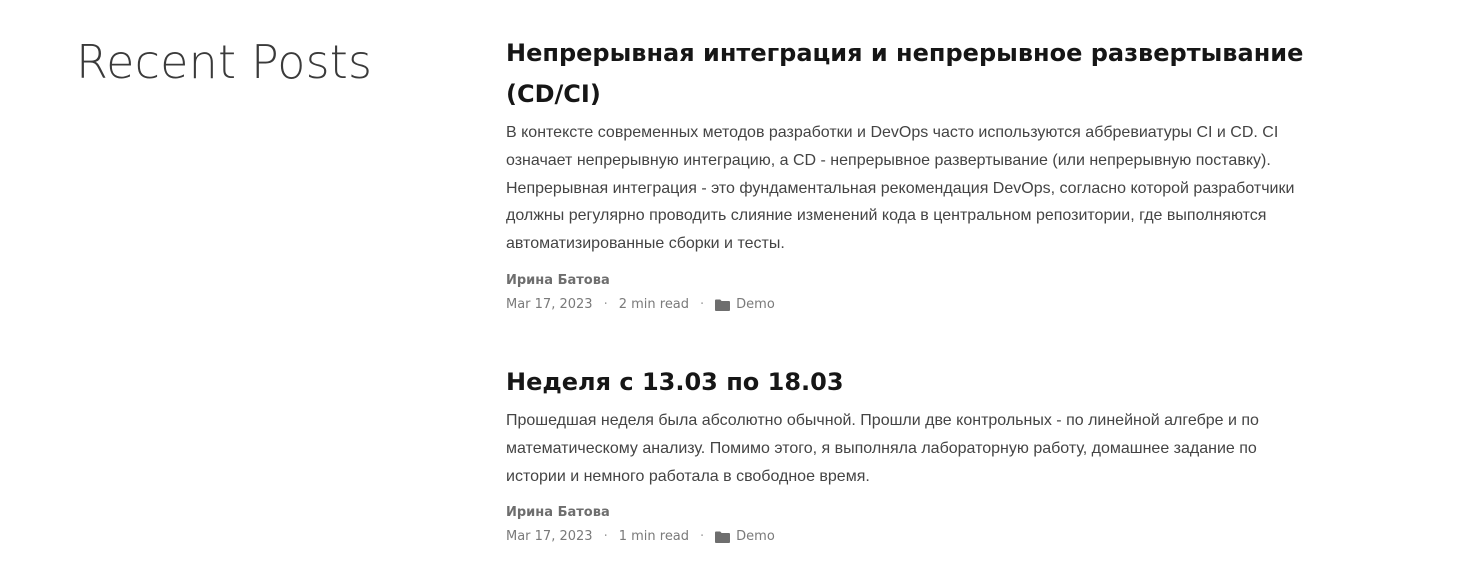 The image size is (1475, 570). What do you see at coordinates (654, 537) in the screenshot?
I see `post-read-time: 1 min read` at bounding box center [654, 537].